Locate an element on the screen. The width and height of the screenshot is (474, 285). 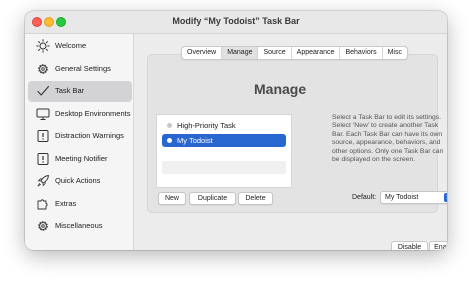
task-bar-list: High-Priority Task My Todoist is located at coordinates (224, 151).